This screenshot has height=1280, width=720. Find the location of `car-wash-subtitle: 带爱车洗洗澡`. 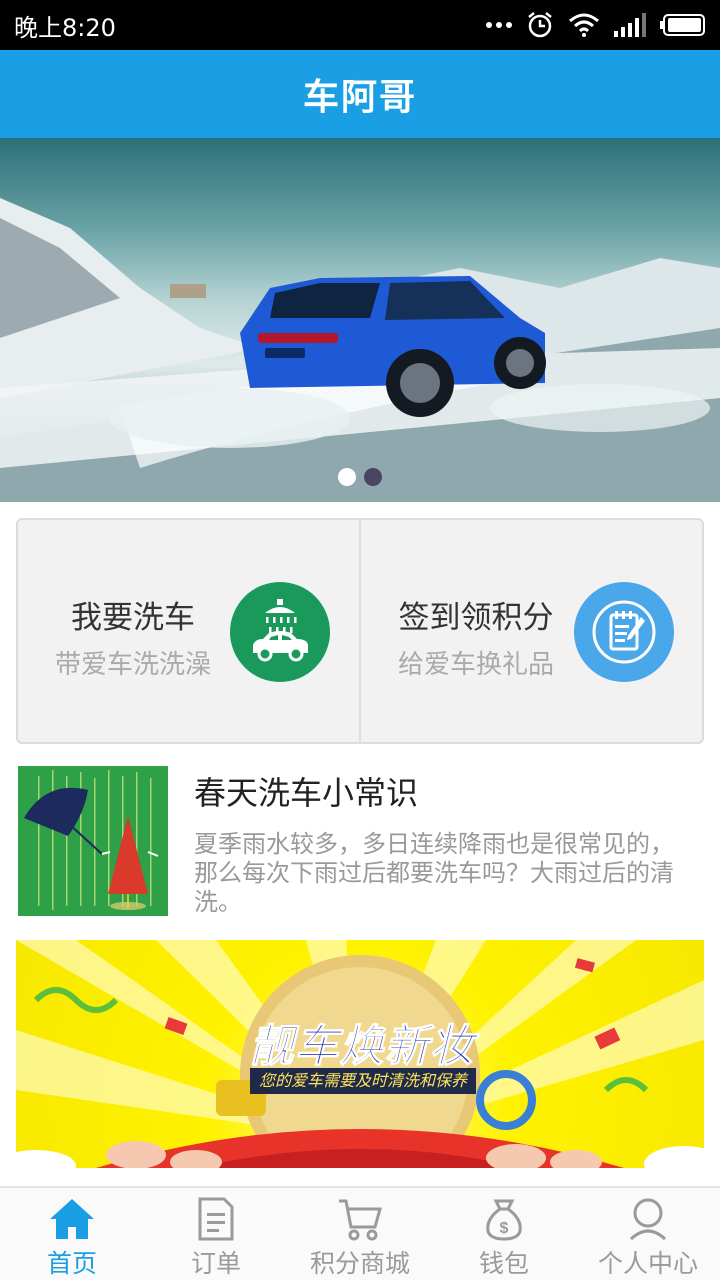

car-wash-subtitle: 带爱车洗洗澡 is located at coordinates (132, 665).